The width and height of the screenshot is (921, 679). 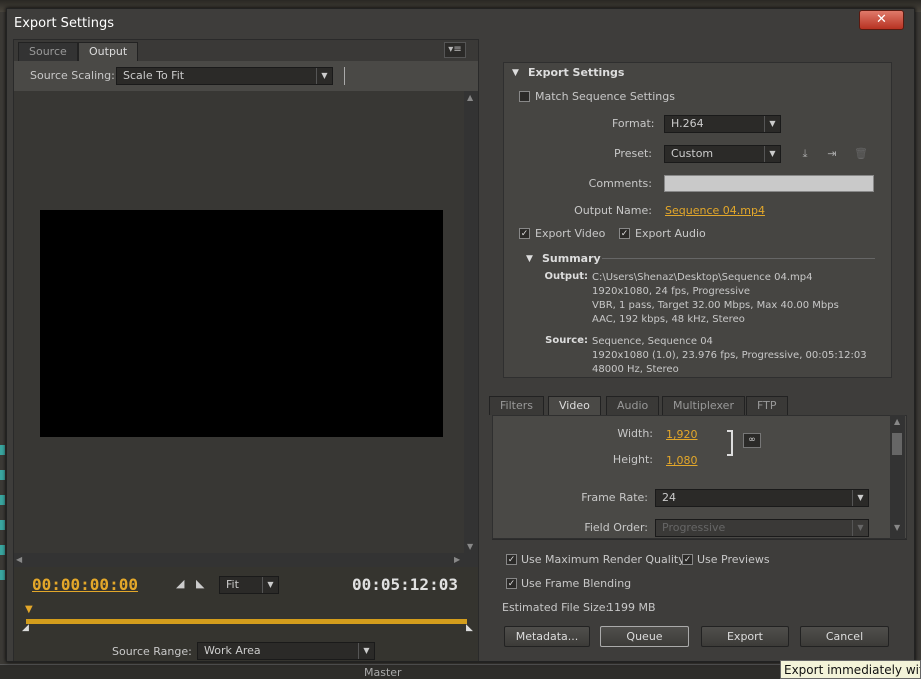 I want to click on frame-blending-label: Use Frame Blending, so click(x=576, y=583).